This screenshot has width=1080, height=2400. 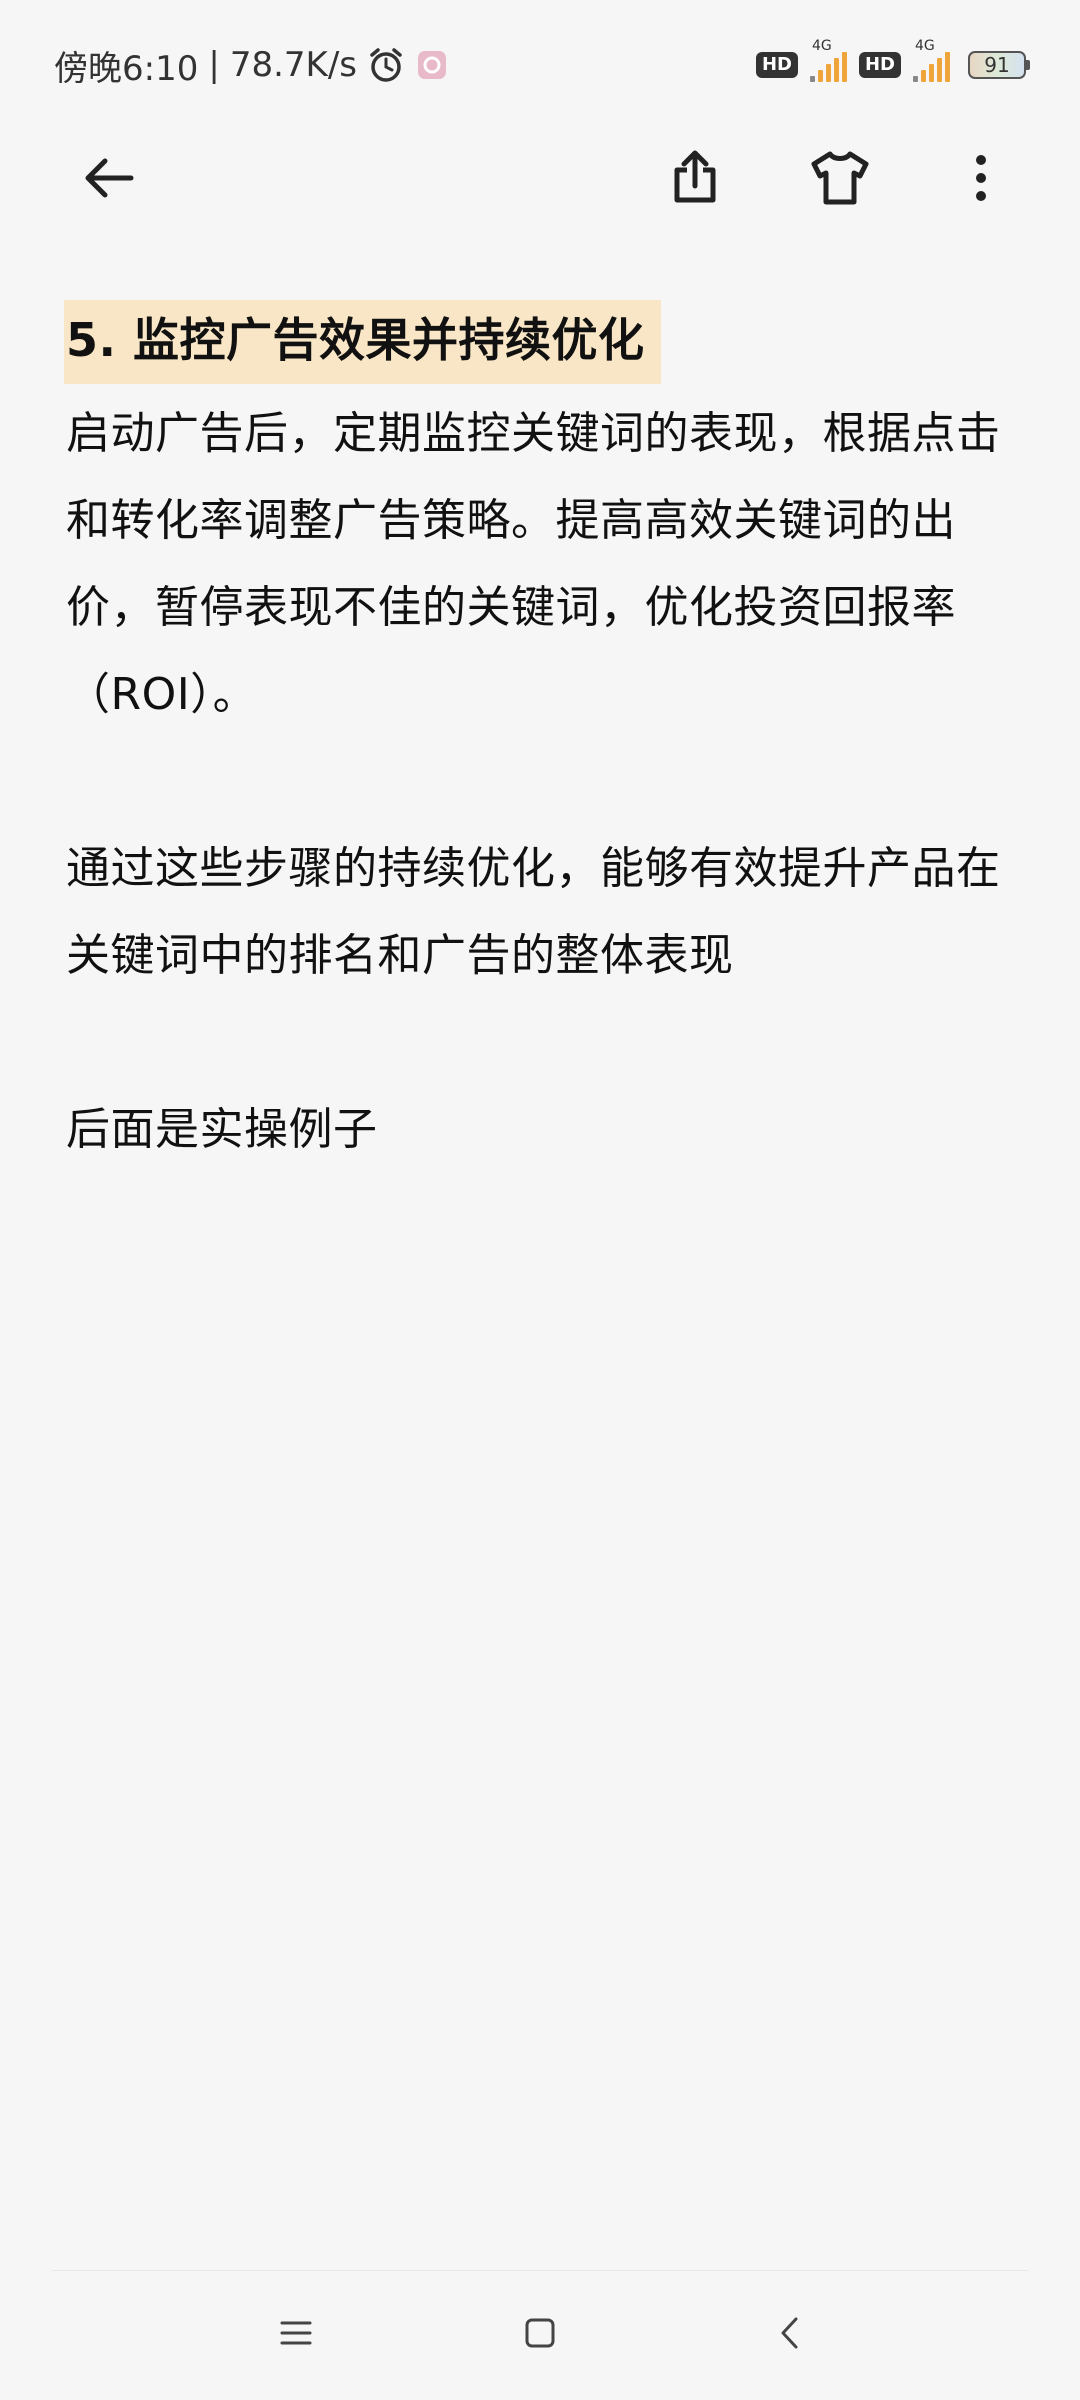 I want to click on menu-icon, so click(x=296, y=2335).